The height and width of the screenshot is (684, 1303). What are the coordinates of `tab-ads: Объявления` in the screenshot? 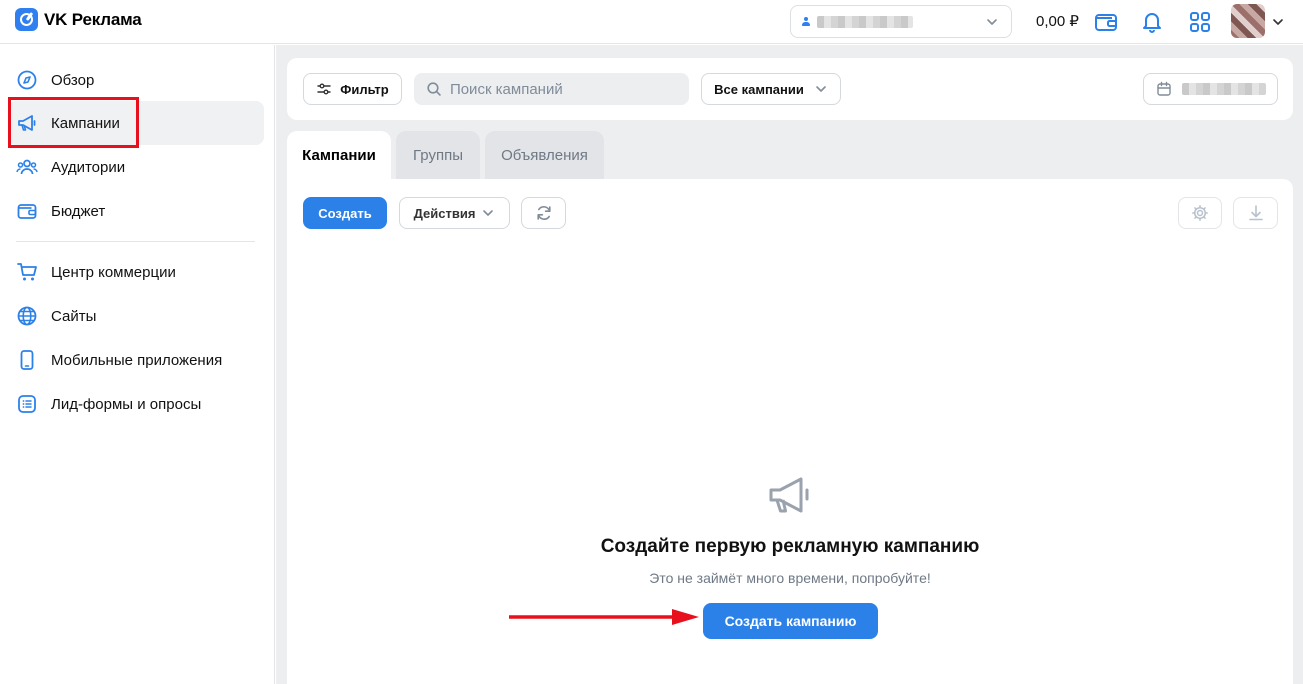 It's located at (544, 155).